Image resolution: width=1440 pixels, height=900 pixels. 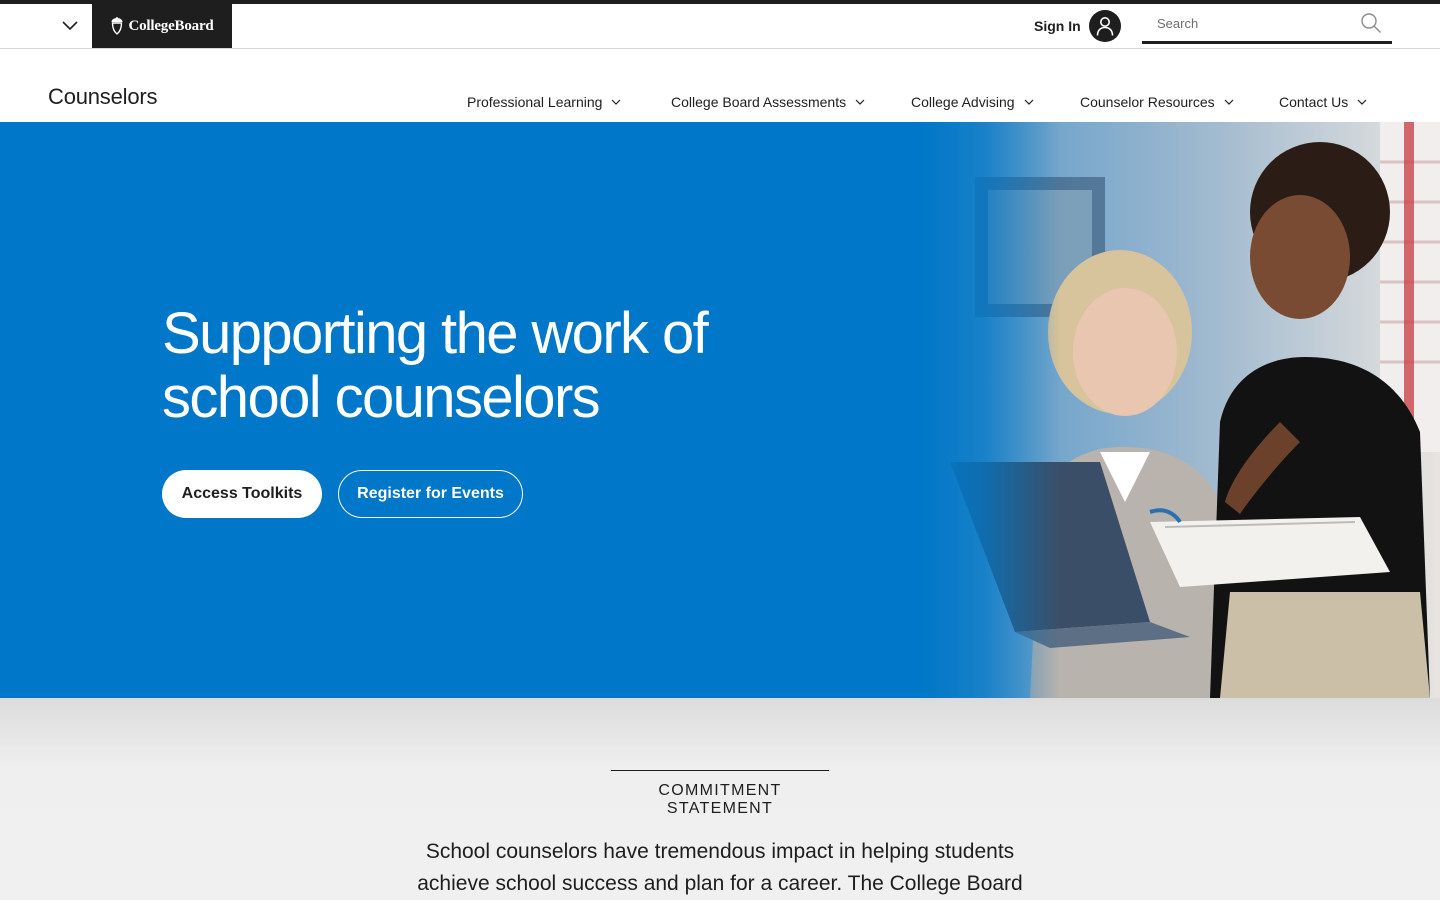 I want to click on search-icon, so click(x=1371, y=23).